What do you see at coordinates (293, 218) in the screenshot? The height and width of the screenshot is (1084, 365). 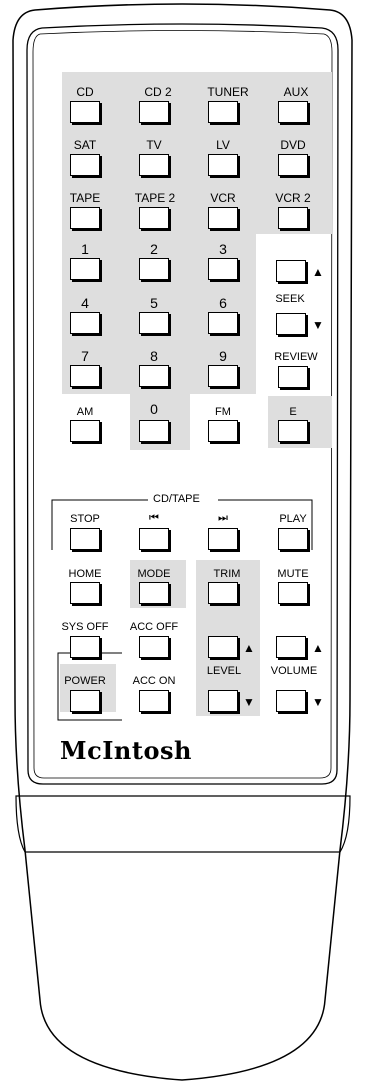 I see `vcr2-button` at bounding box center [293, 218].